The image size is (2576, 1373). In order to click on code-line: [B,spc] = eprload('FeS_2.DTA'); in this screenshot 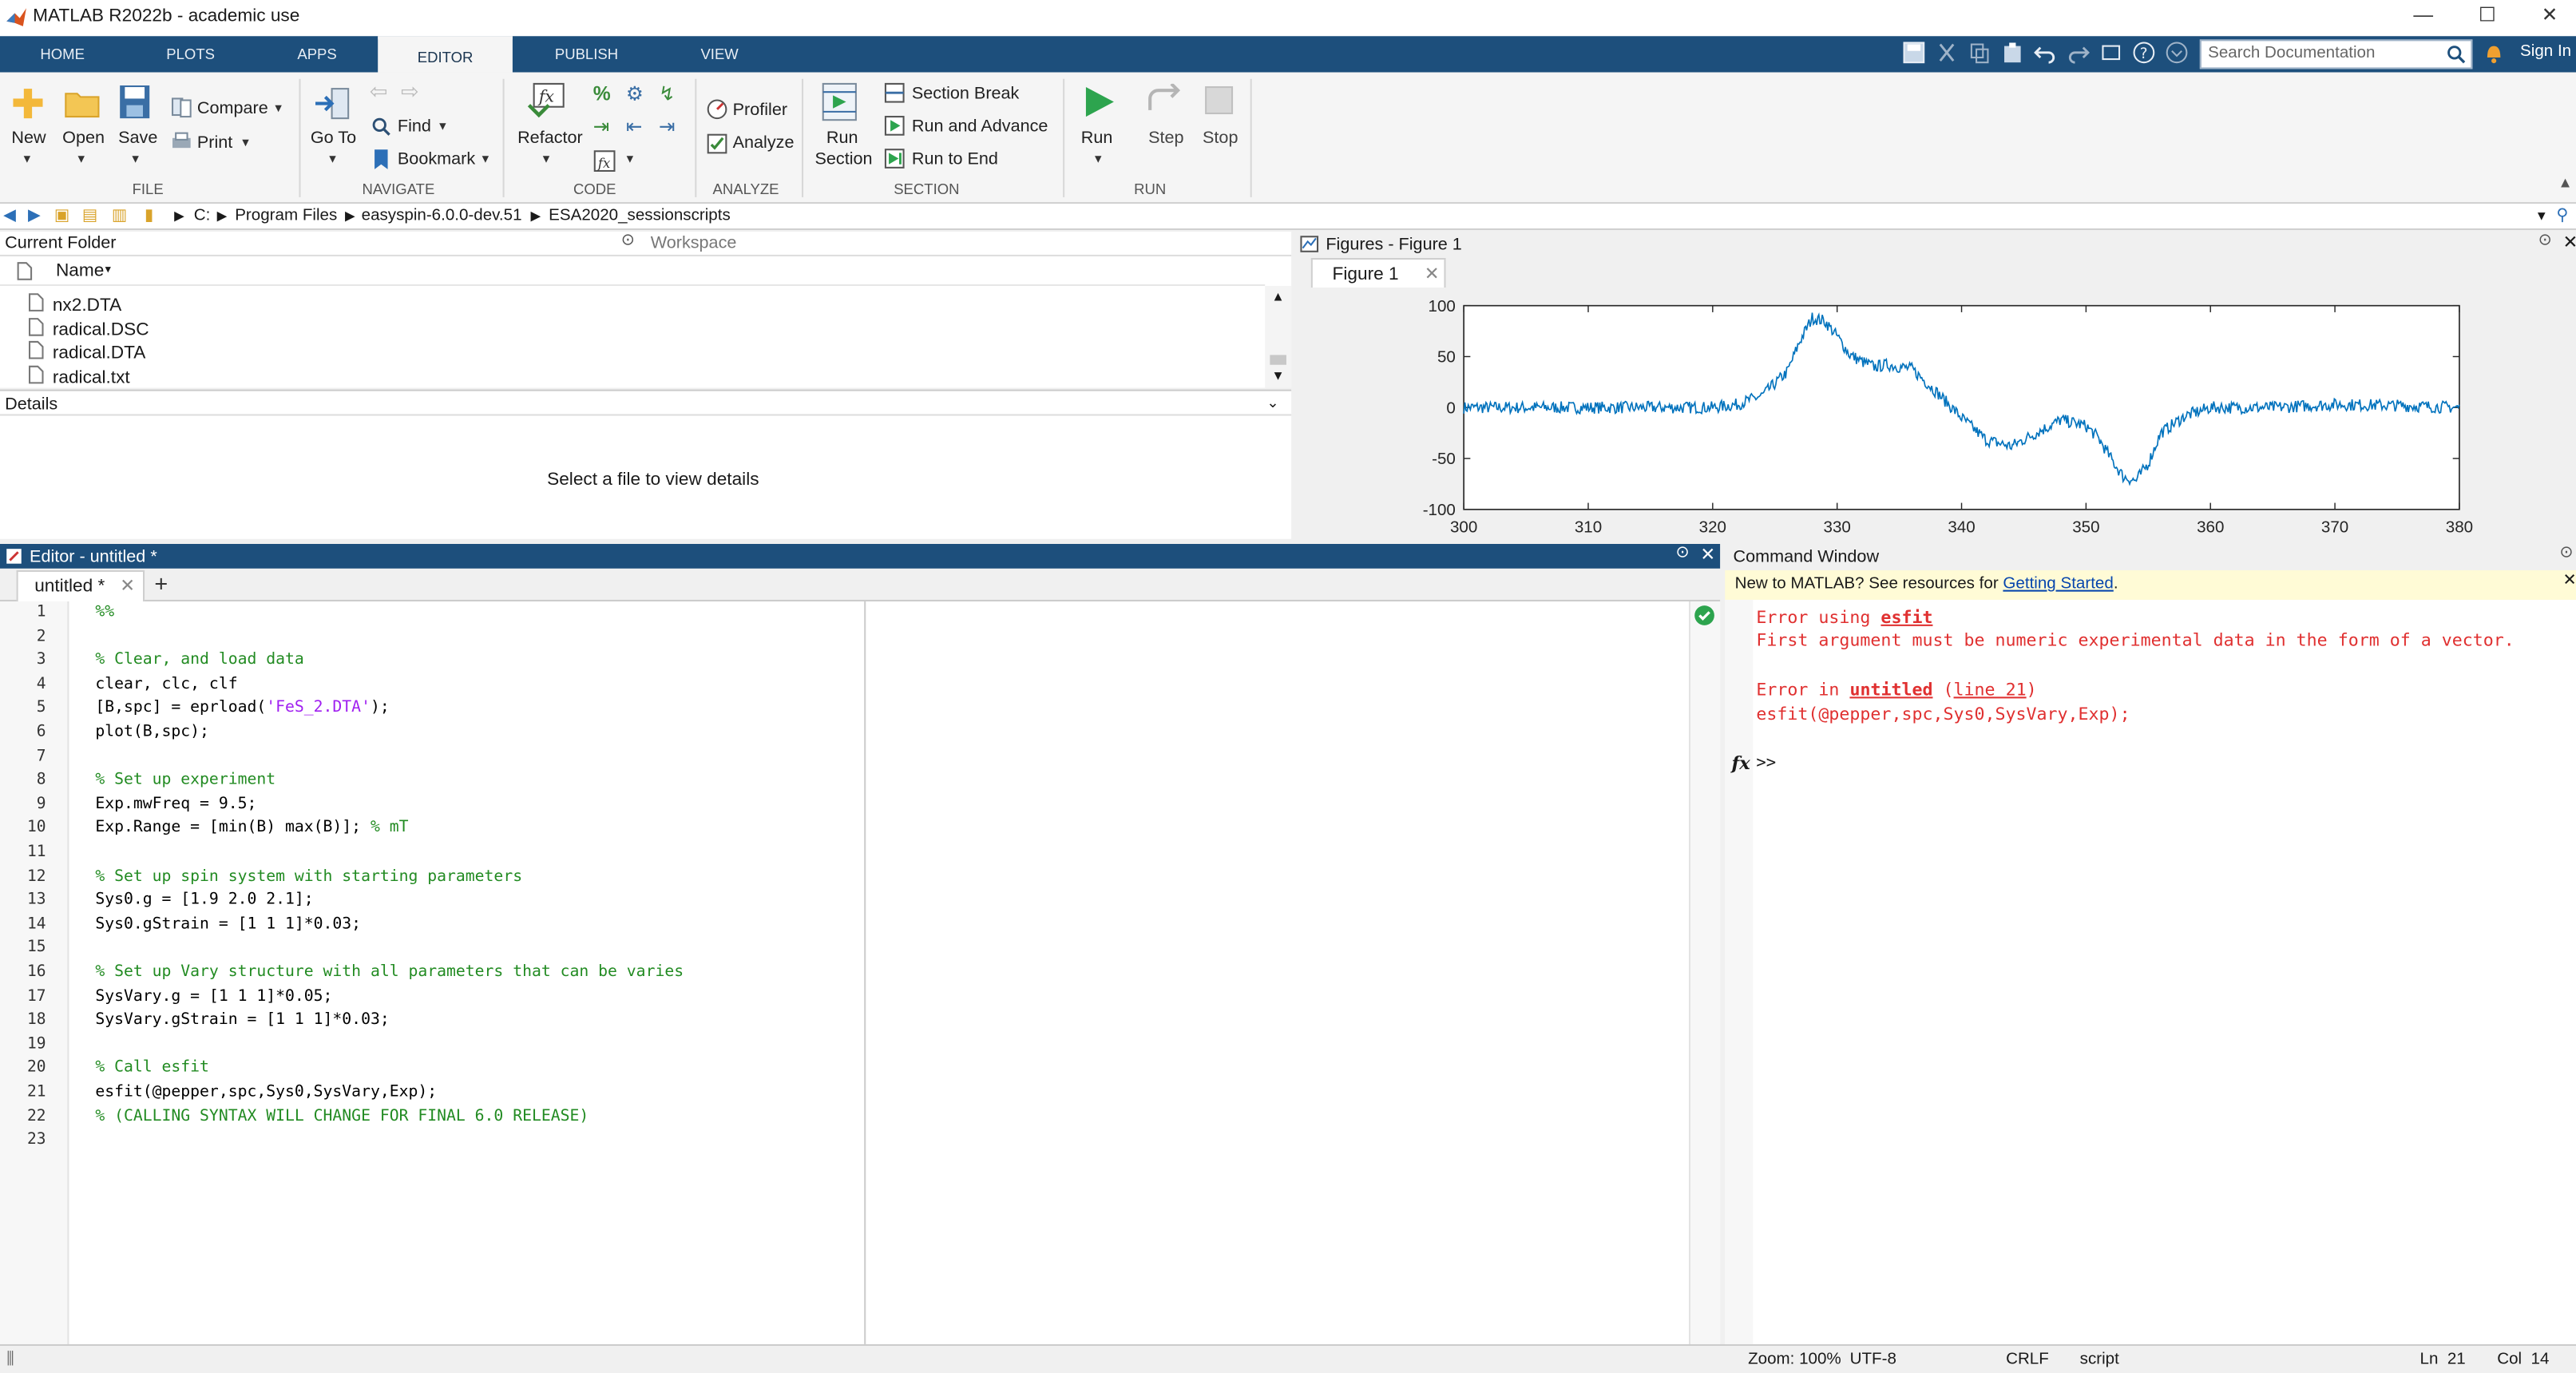, I will do `click(242, 708)`.